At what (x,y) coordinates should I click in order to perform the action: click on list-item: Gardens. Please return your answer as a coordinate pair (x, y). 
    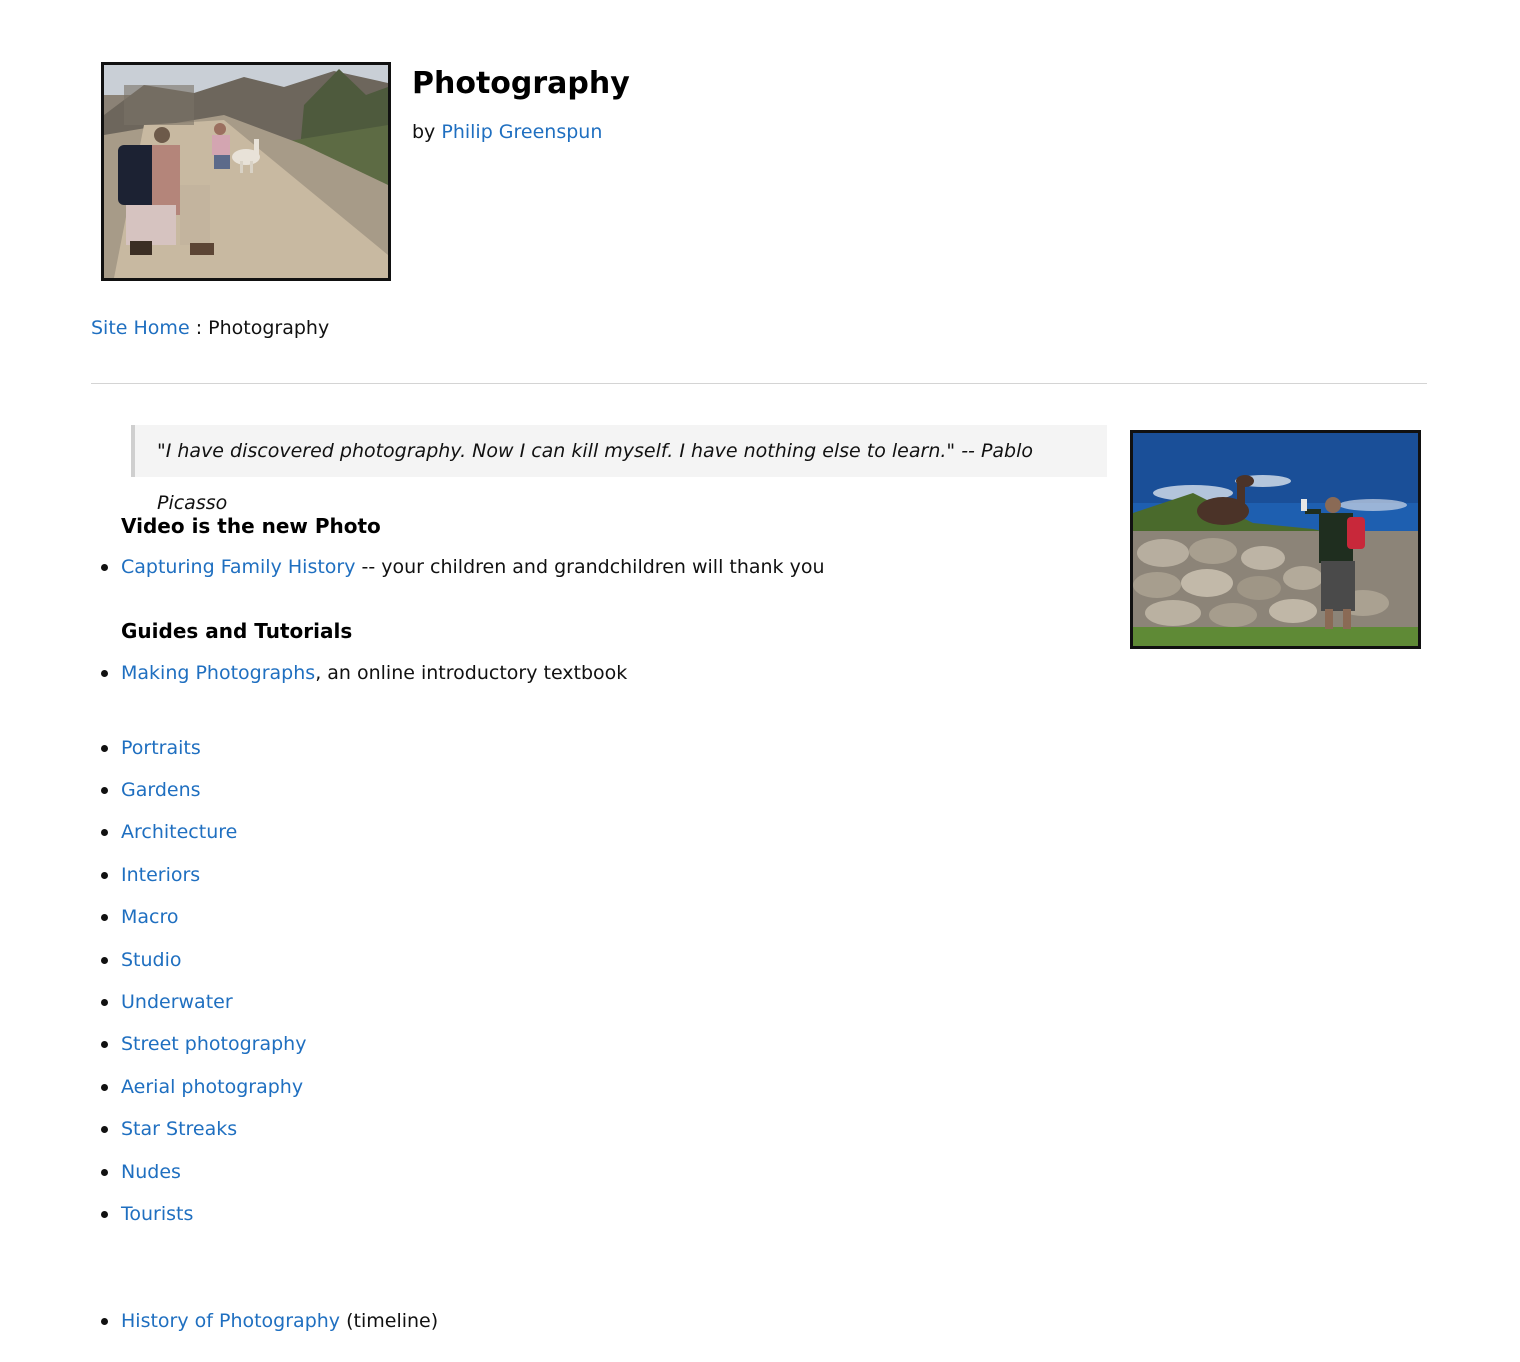
    Looking at the image, I should click on (151, 790).